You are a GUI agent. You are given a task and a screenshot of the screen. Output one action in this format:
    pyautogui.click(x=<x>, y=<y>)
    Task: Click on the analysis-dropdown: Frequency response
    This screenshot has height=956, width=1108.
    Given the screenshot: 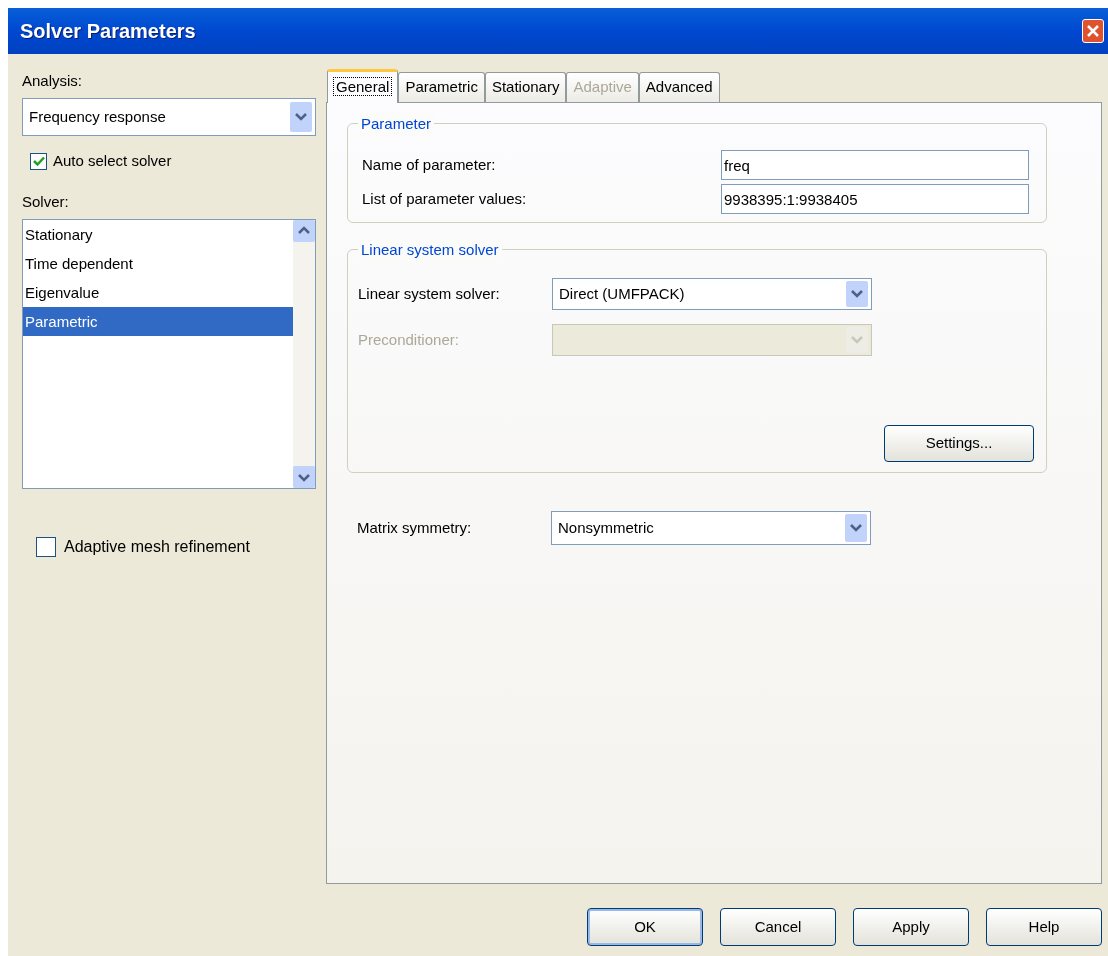 What is the action you would take?
    pyautogui.click(x=169, y=117)
    